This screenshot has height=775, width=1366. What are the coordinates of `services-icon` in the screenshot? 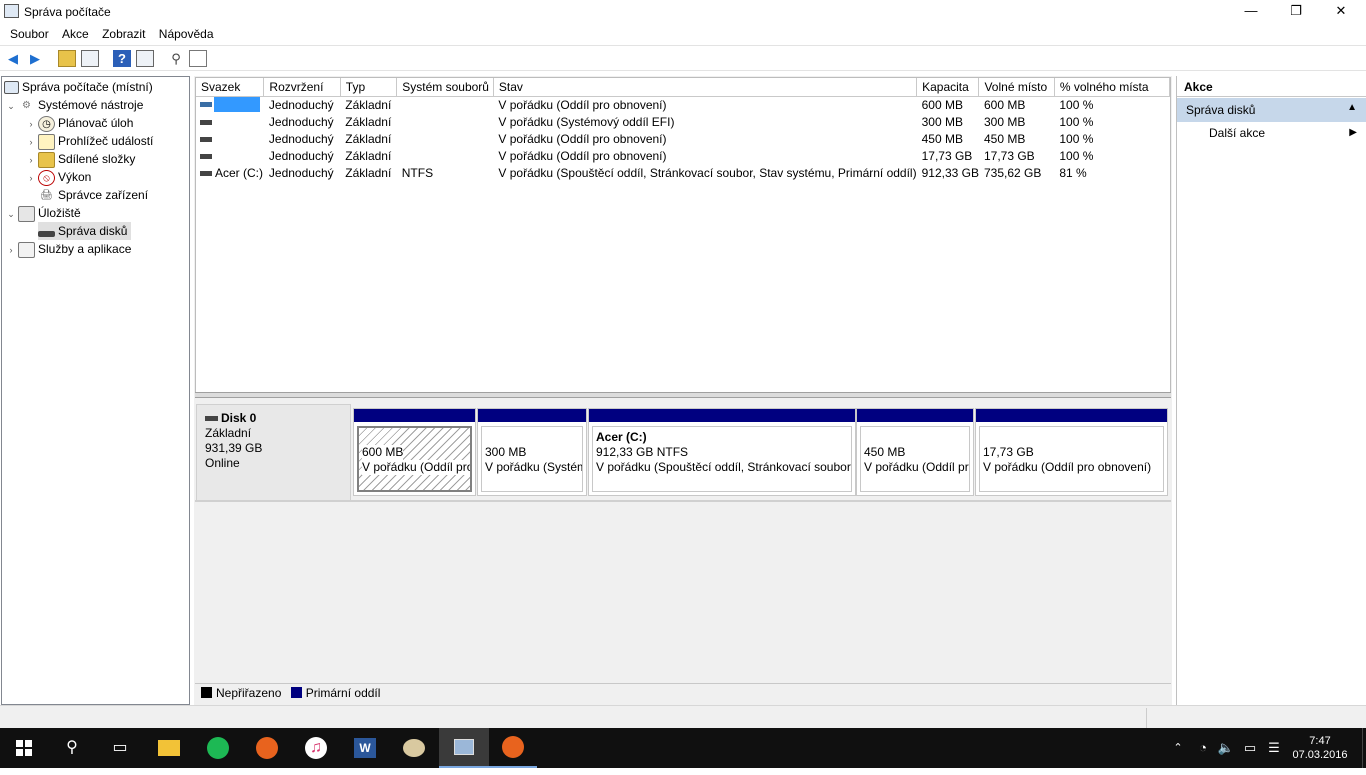 It's located at (26, 249).